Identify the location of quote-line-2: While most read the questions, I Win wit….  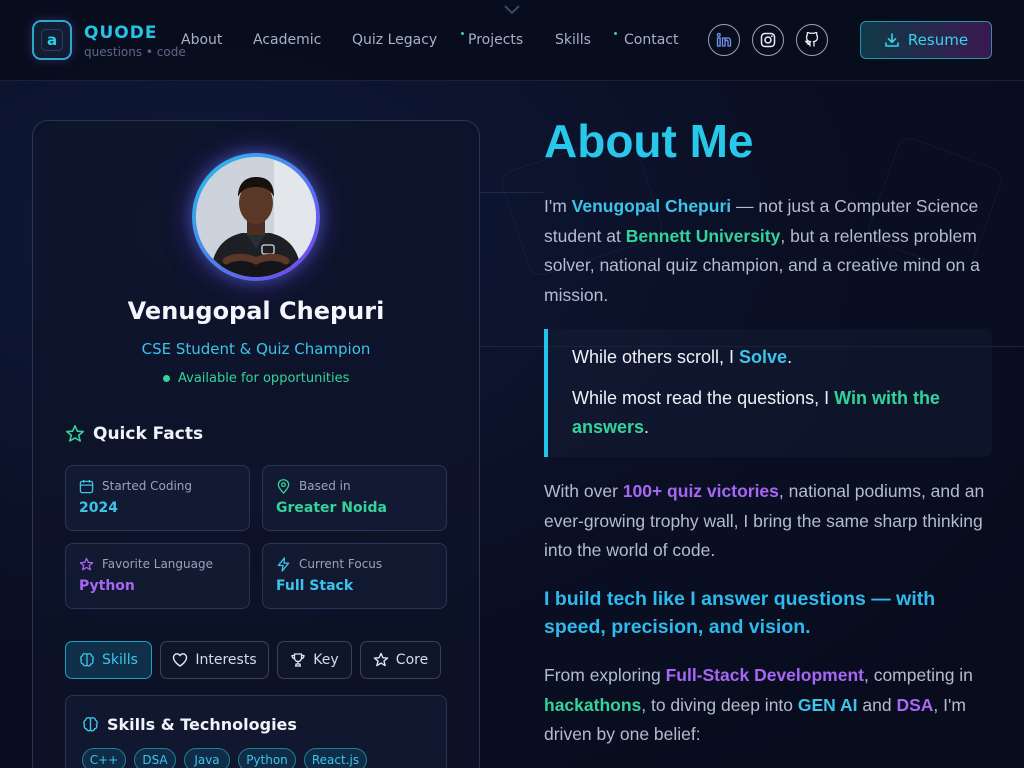
(777, 413).